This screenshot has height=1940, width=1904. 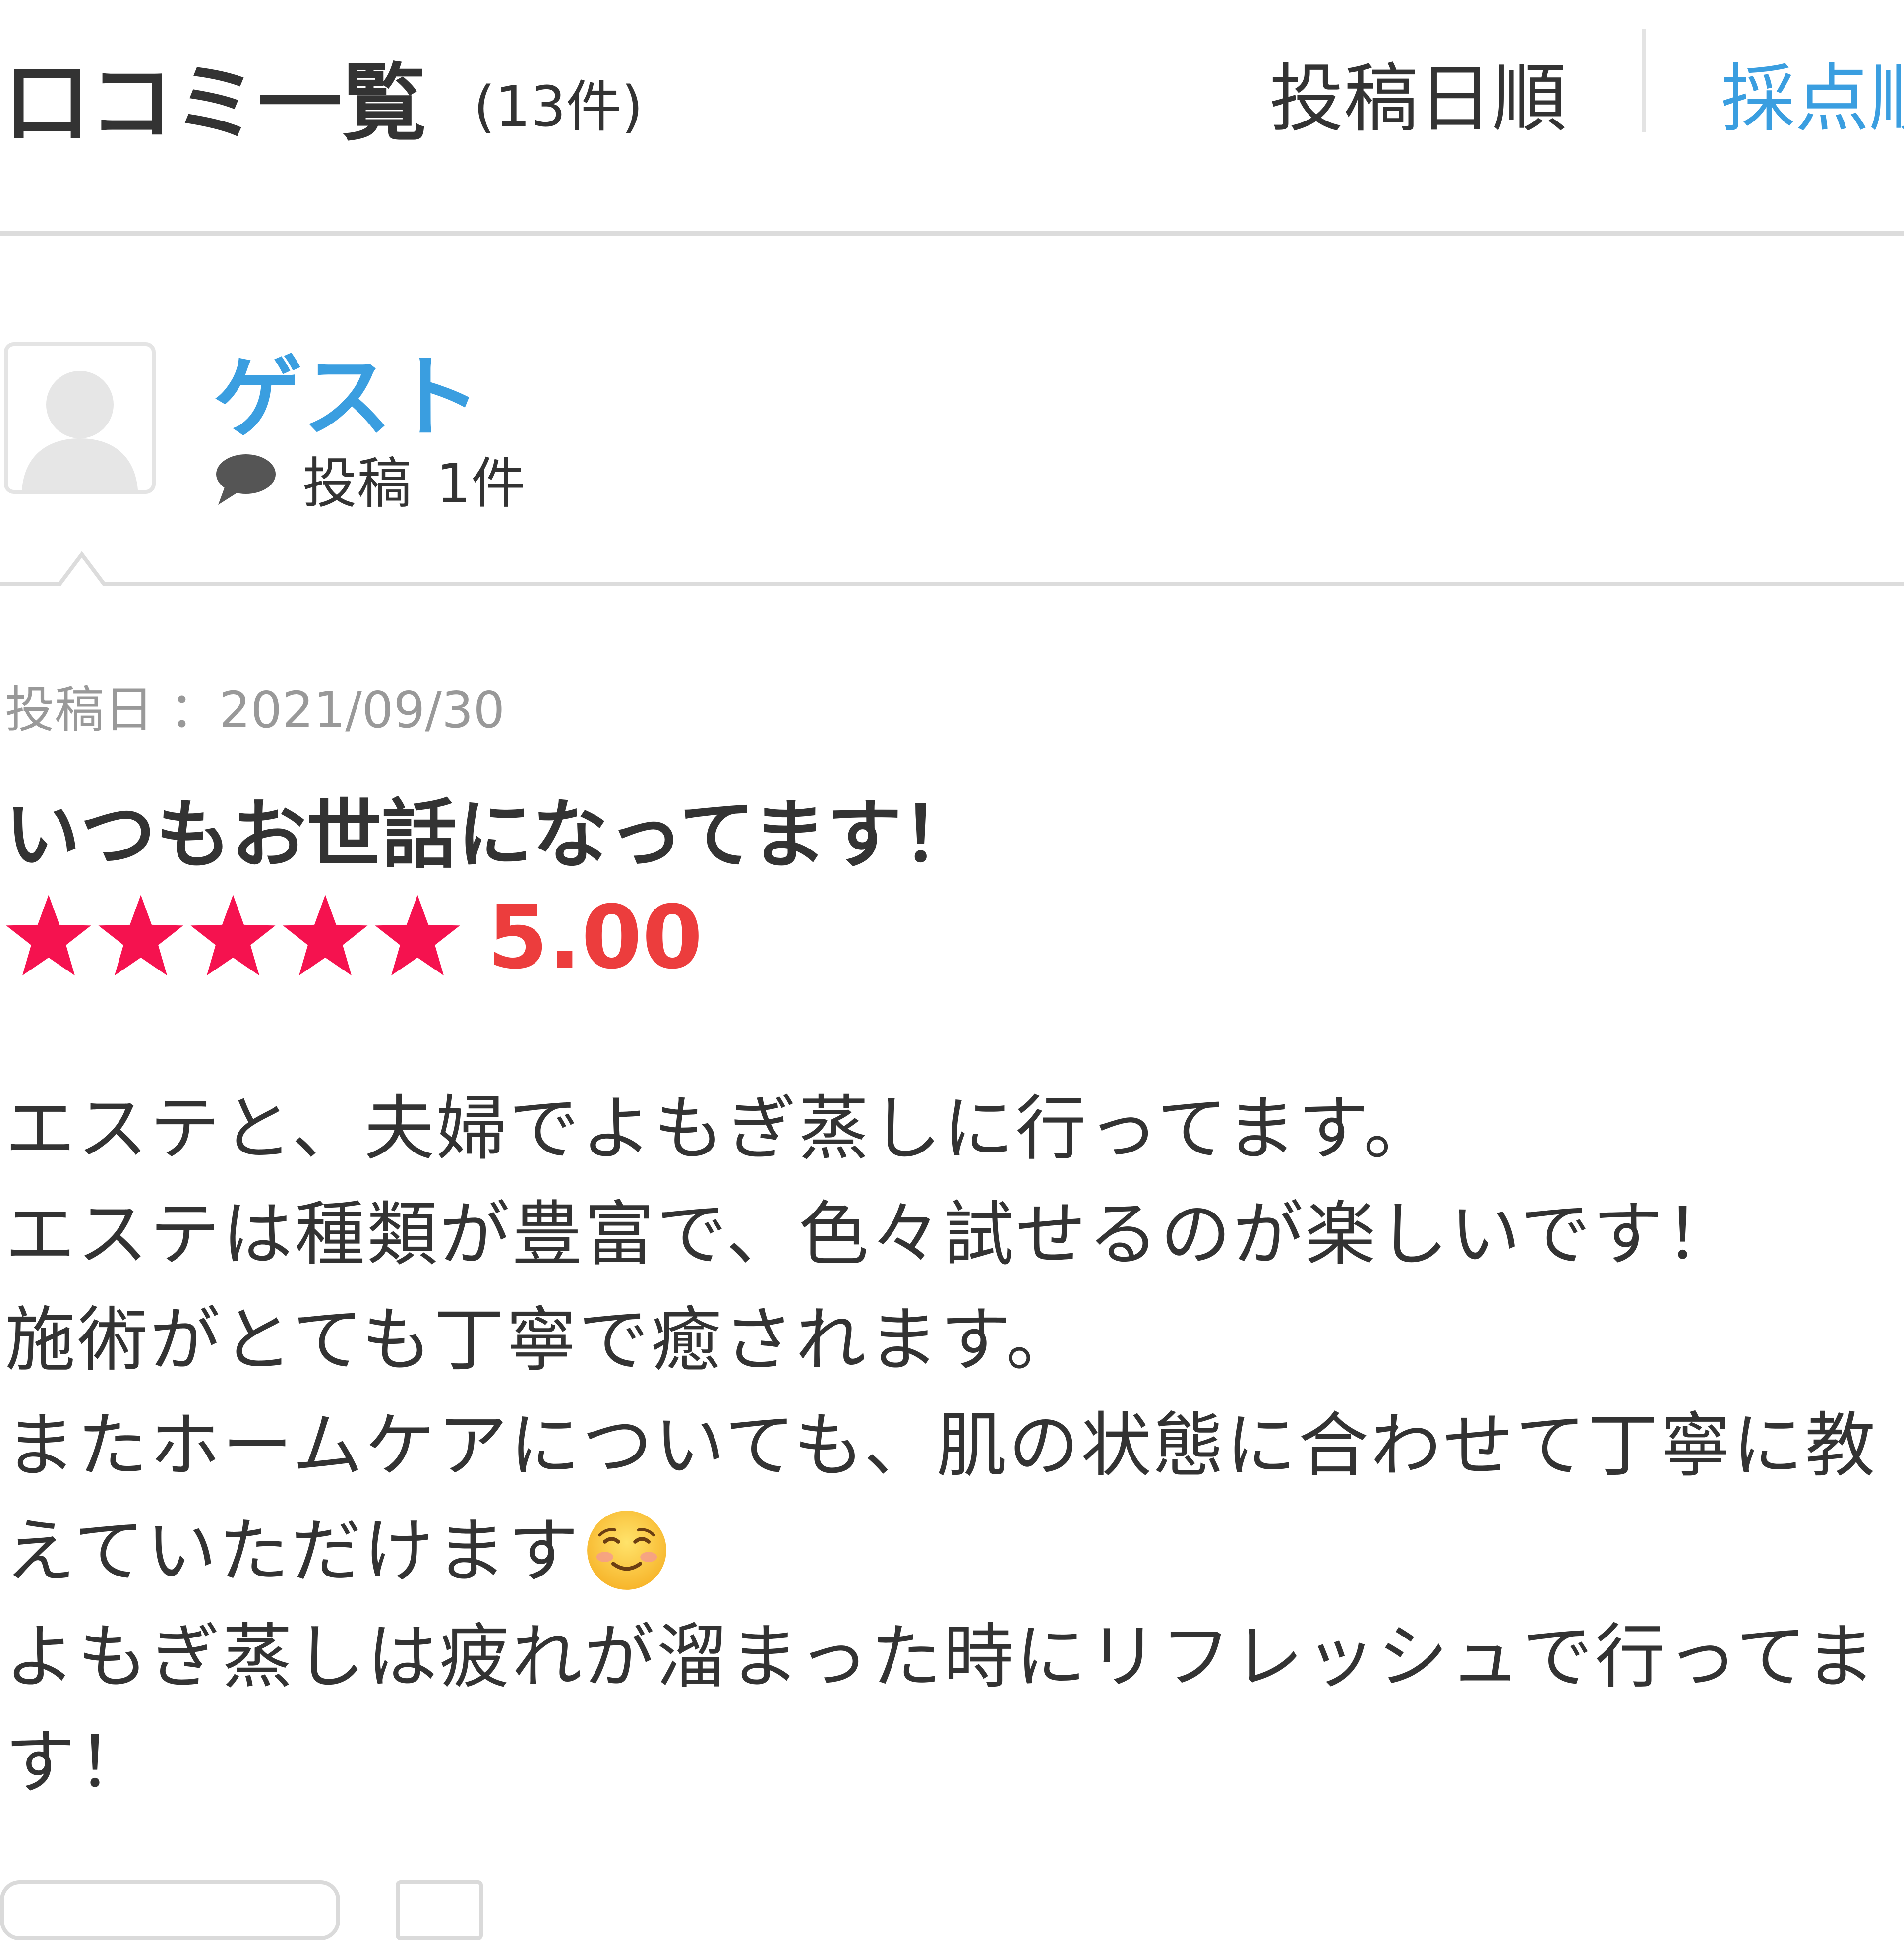 I want to click on review-line-with-emoji: えていただけます, so click(x=954, y=1551).